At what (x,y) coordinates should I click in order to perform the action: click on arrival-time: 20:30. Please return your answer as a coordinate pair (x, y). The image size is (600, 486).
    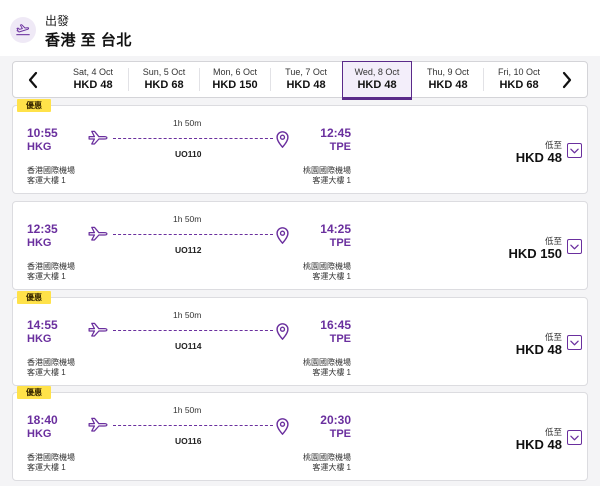
    Looking at the image, I should click on (335, 420).